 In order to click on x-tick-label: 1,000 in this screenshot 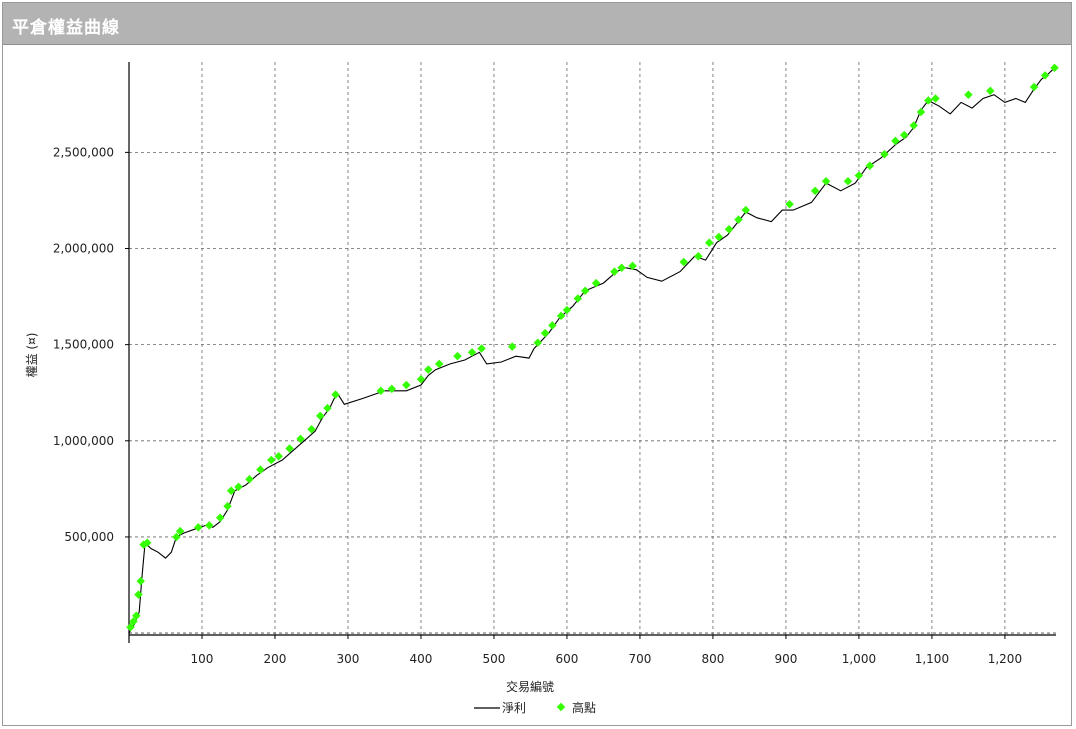, I will do `click(859, 659)`.